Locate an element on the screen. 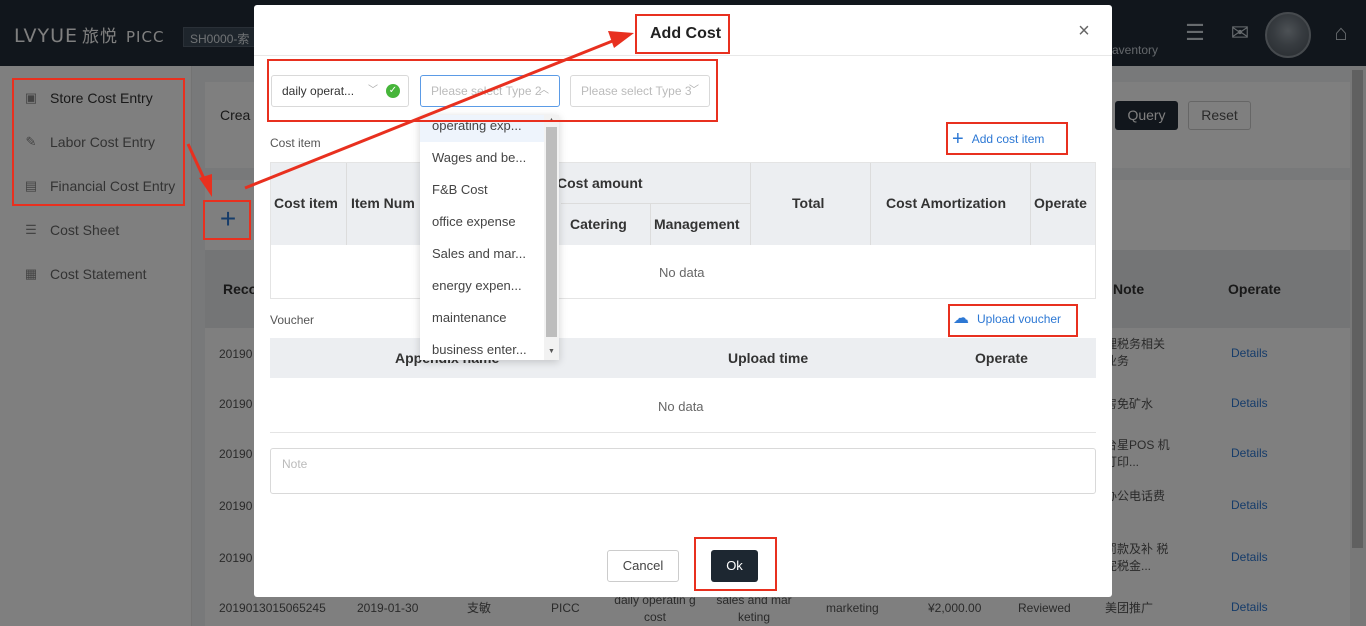 The image size is (1366, 626). dropdown-option: office expense is located at coordinates (482, 222).